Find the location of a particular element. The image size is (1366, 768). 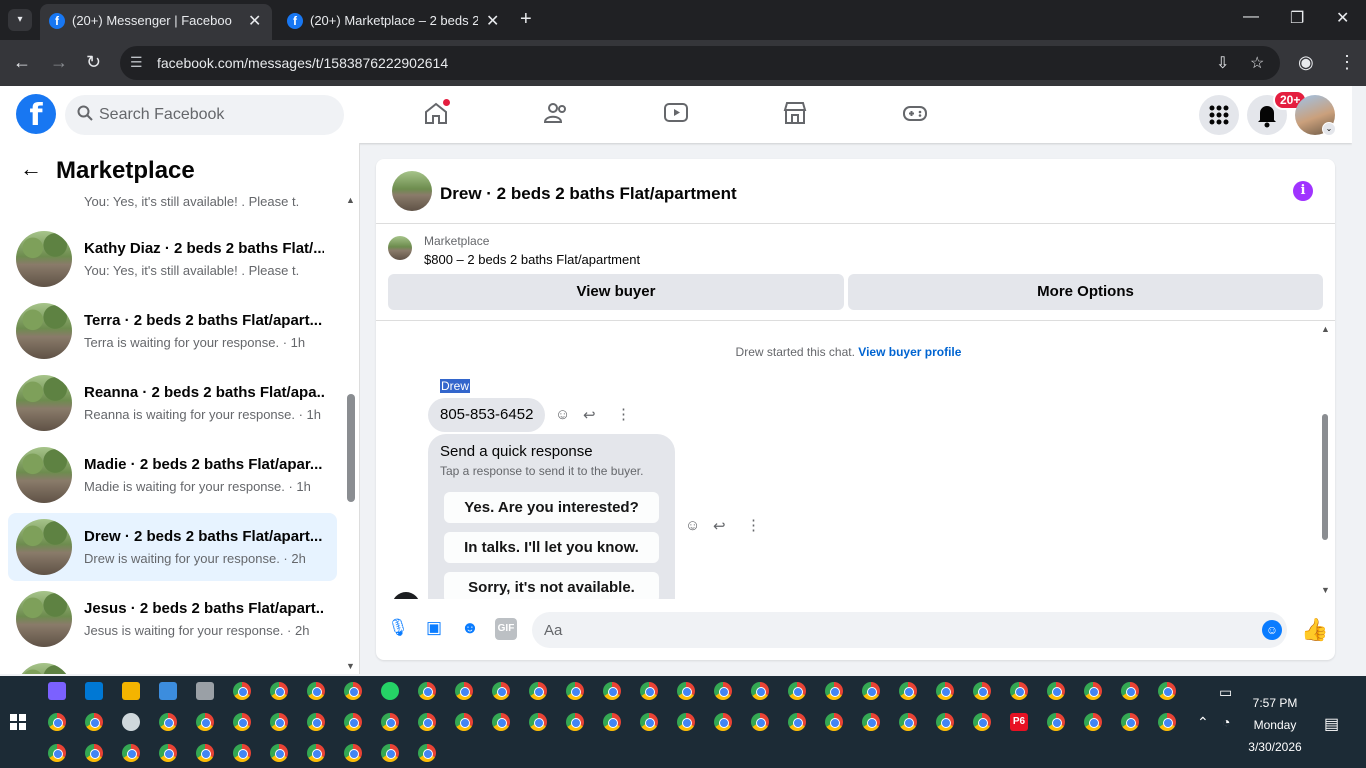

gaming-nav is located at coordinates (916, 114).